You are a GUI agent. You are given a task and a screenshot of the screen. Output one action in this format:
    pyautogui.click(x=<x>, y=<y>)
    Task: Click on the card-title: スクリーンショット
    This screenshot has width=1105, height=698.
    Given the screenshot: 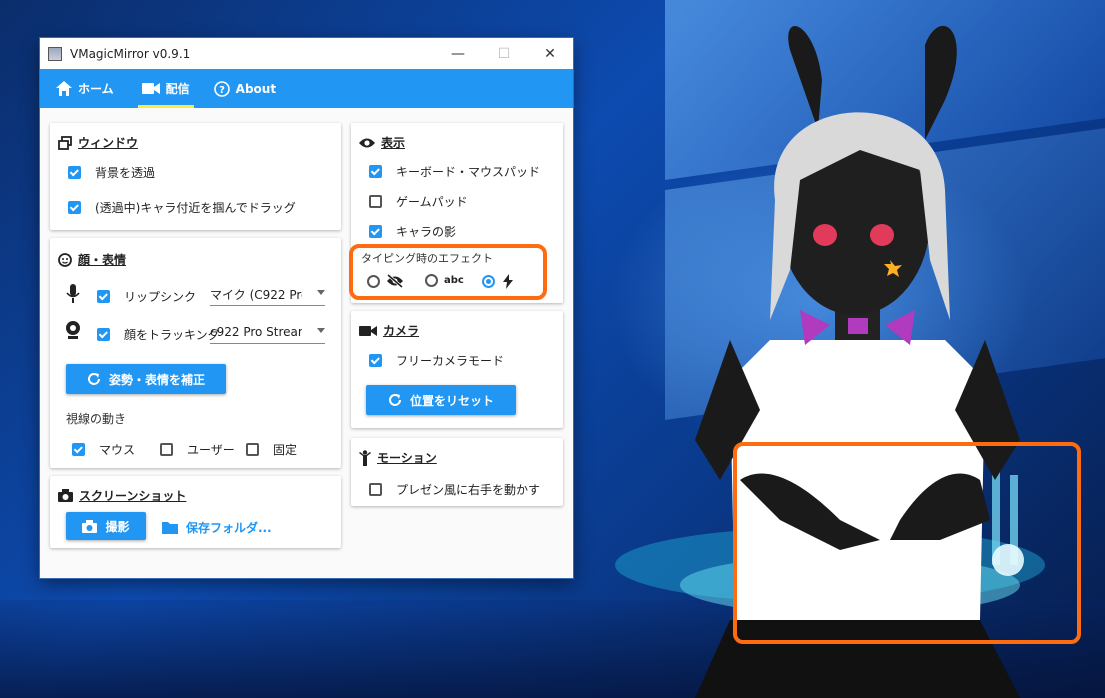 What is the action you would take?
    pyautogui.click(x=133, y=496)
    